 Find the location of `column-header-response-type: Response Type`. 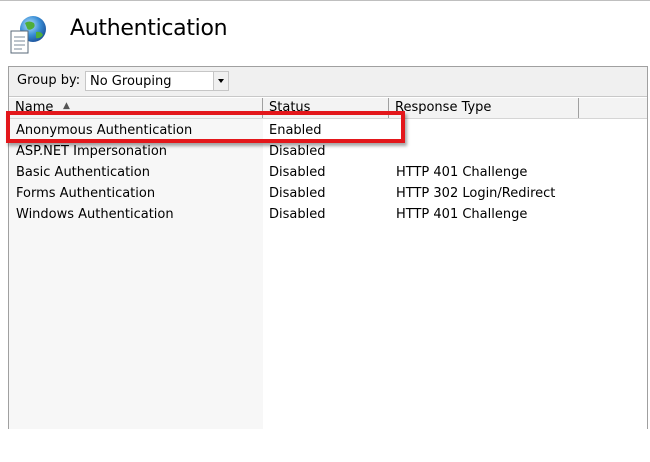

column-header-response-type: Response Type is located at coordinates (484, 108).